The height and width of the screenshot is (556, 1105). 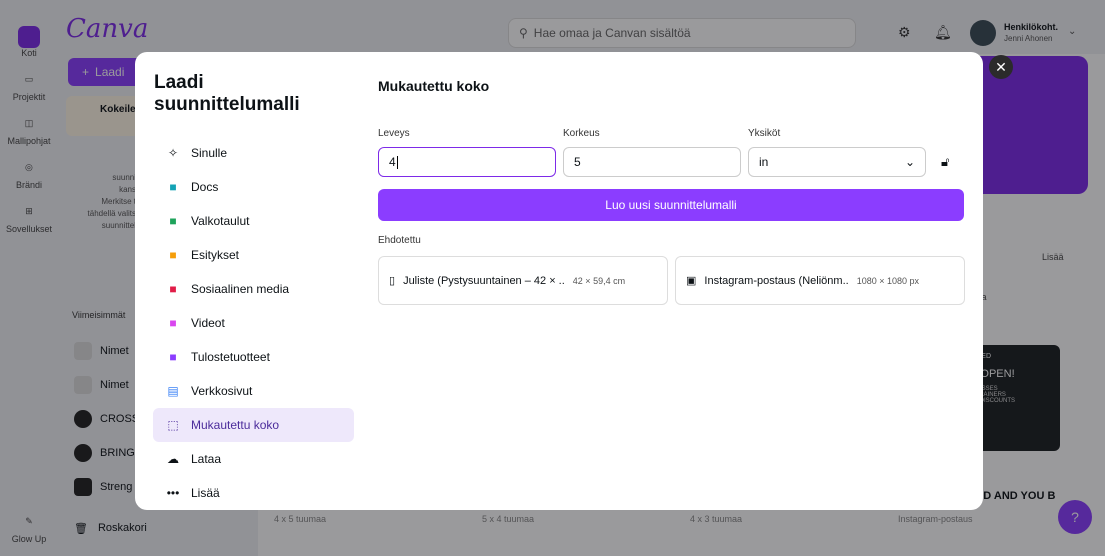 I want to click on menu-item-label: Lisää, so click(x=205, y=493).